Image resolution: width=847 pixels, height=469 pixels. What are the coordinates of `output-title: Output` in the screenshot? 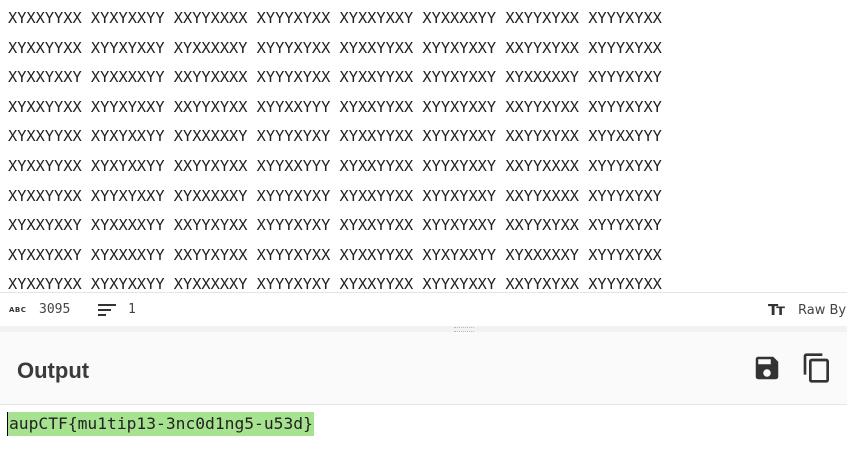 It's located at (53, 370).